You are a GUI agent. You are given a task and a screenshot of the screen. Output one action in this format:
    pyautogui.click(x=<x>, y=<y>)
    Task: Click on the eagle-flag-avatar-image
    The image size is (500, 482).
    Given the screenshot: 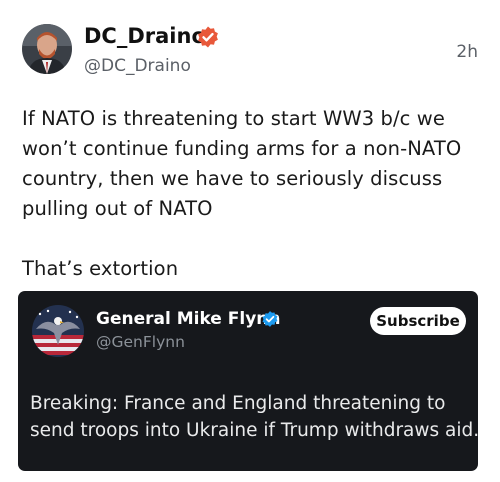 What is the action you would take?
    pyautogui.click(x=58, y=331)
    